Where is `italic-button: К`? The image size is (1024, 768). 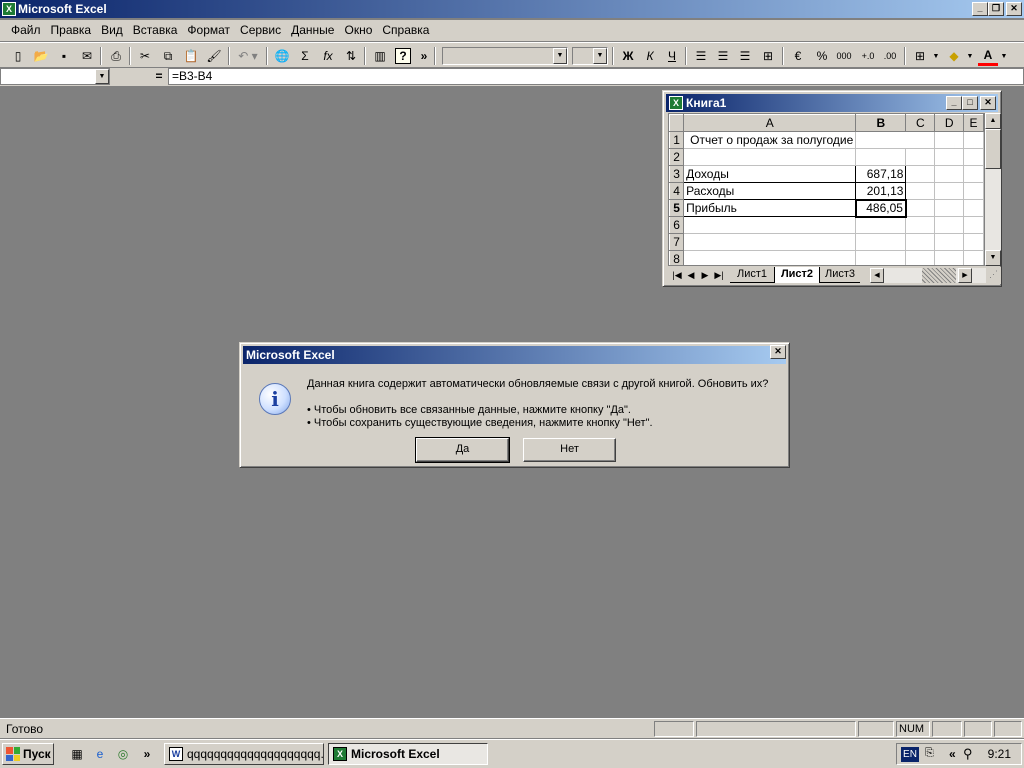
italic-button: К is located at coordinates (650, 56).